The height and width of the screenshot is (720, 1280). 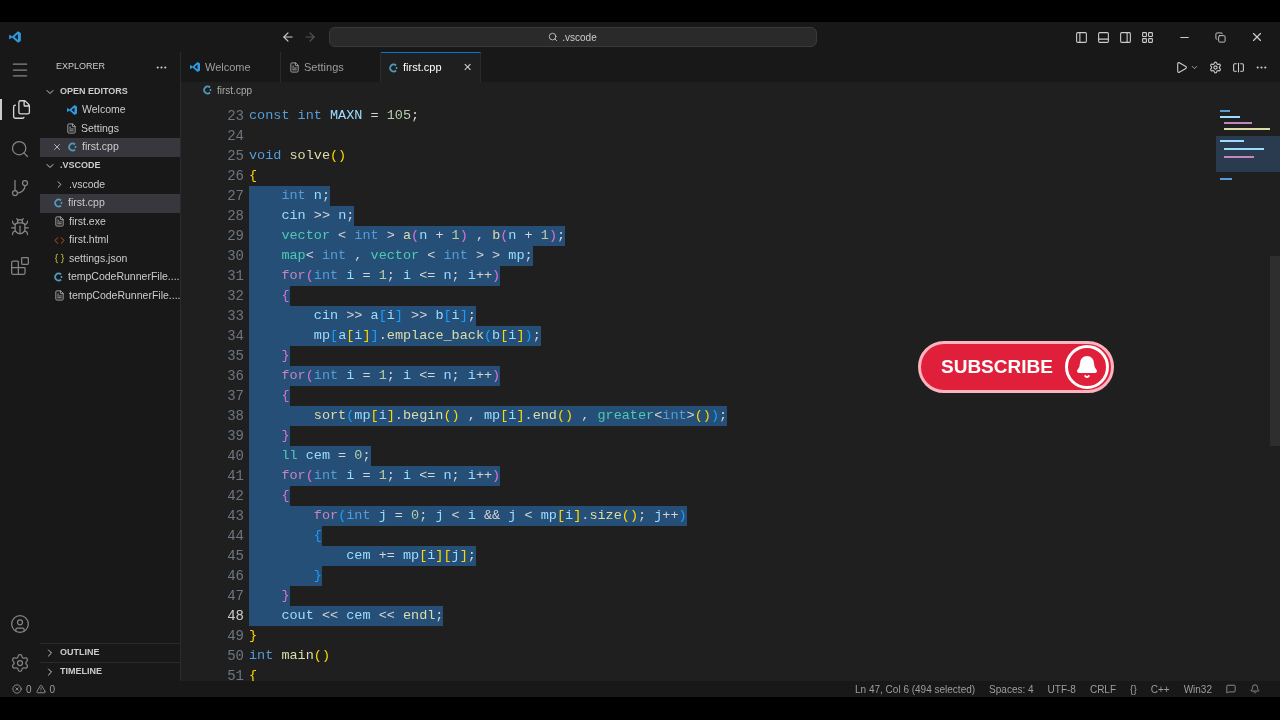 What do you see at coordinates (1238, 67) in the screenshot?
I see `split-editor-icon` at bounding box center [1238, 67].